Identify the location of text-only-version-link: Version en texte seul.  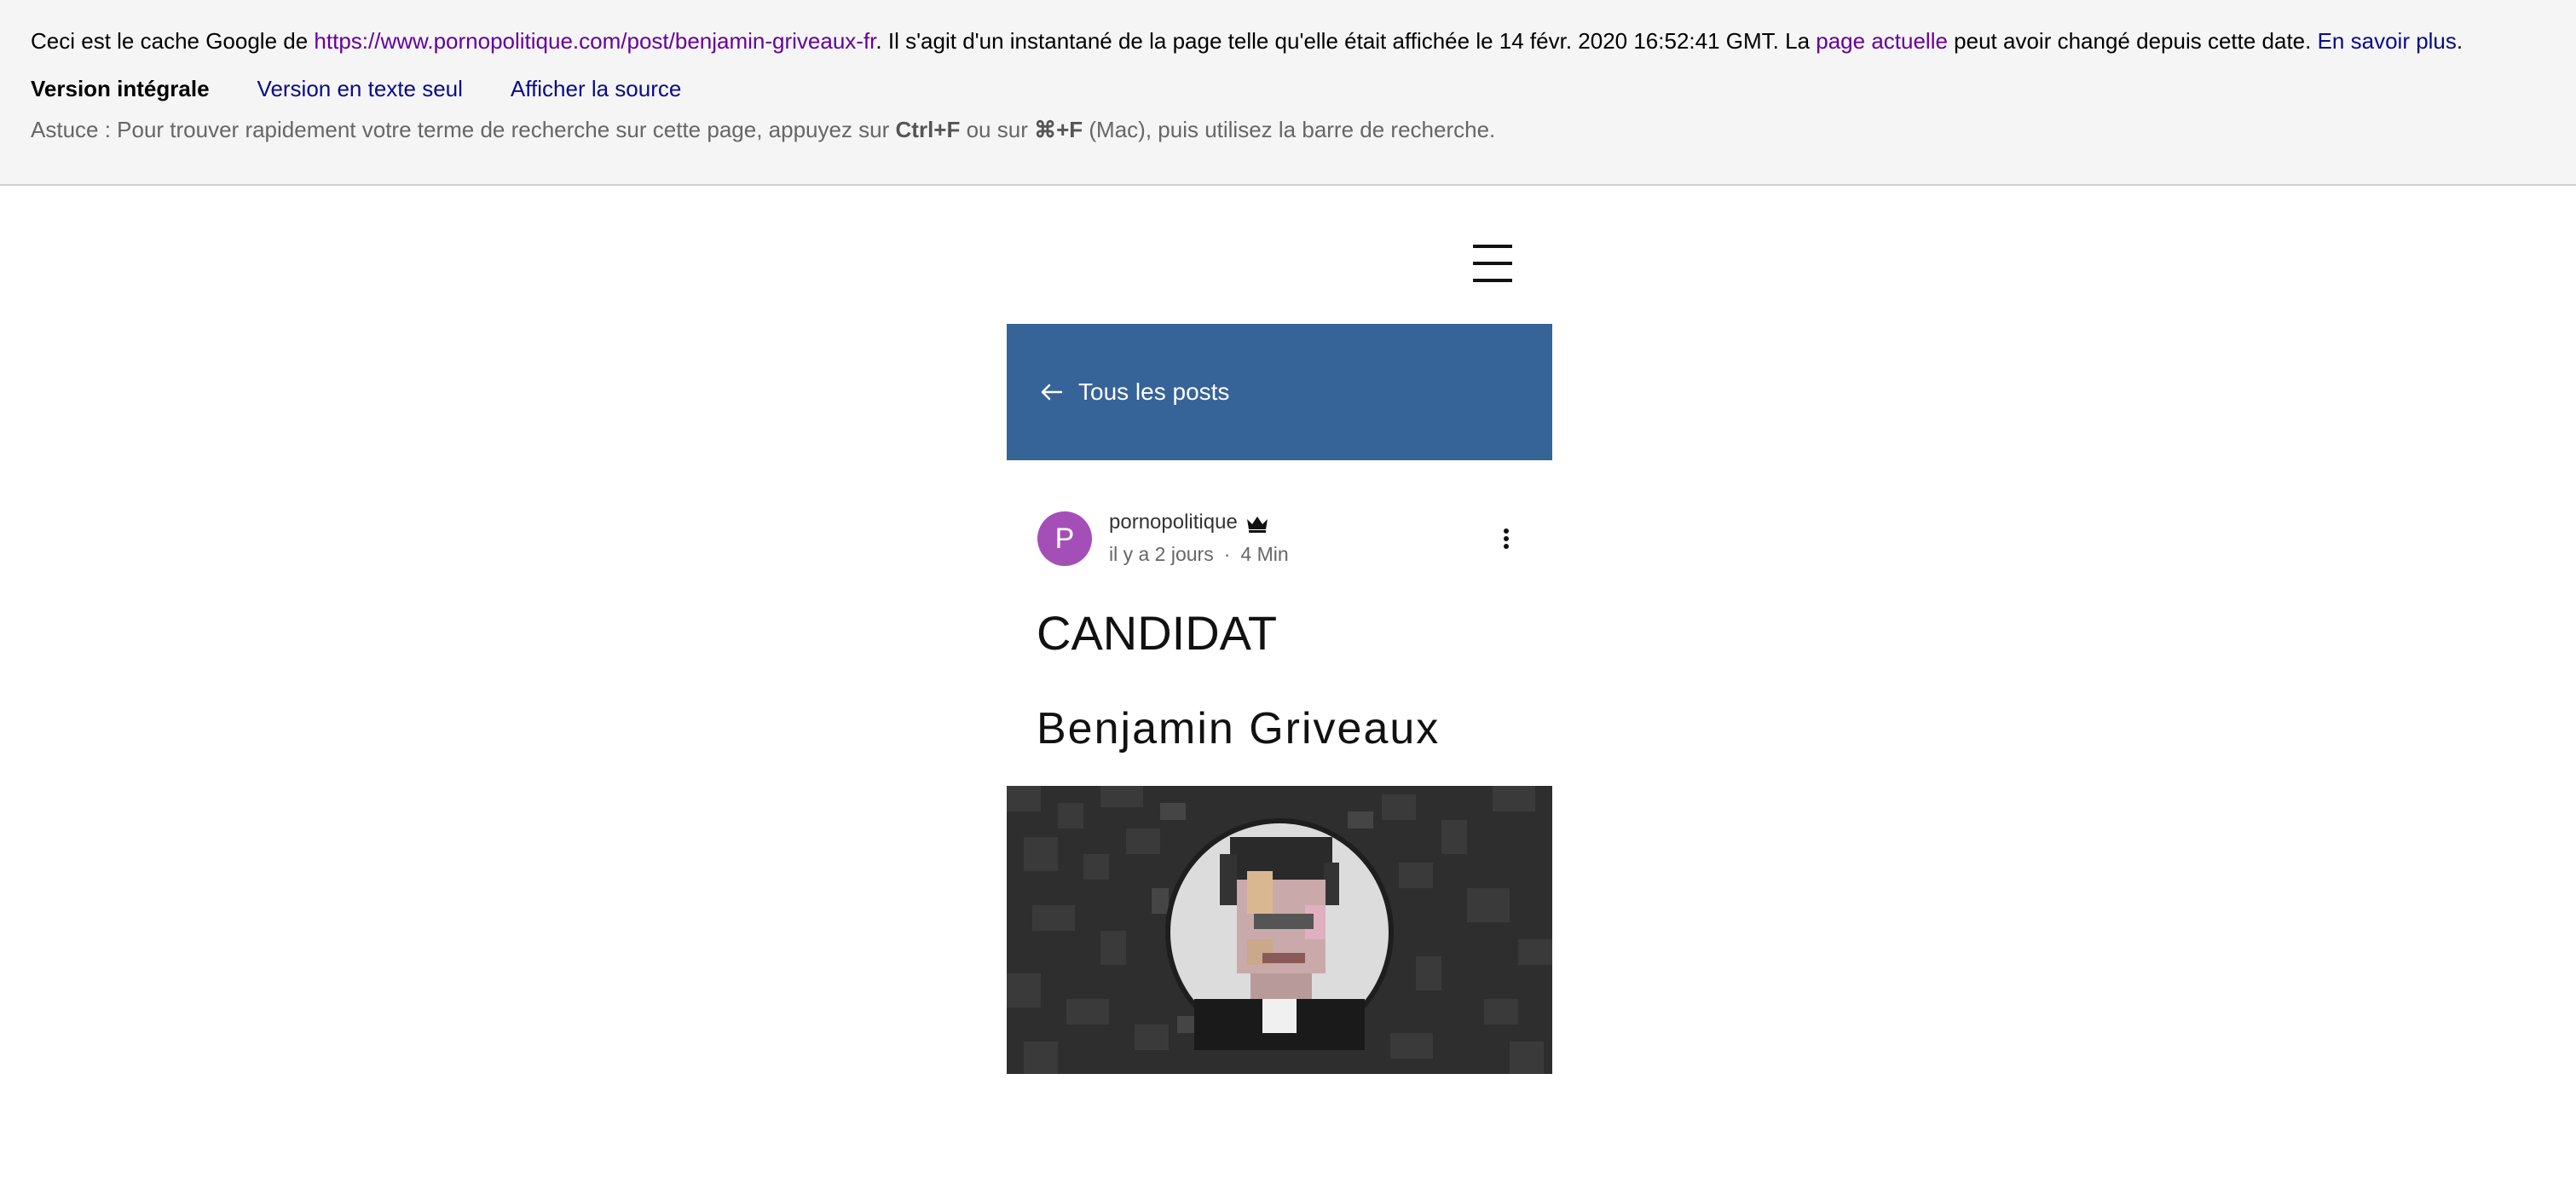
(360, 88).